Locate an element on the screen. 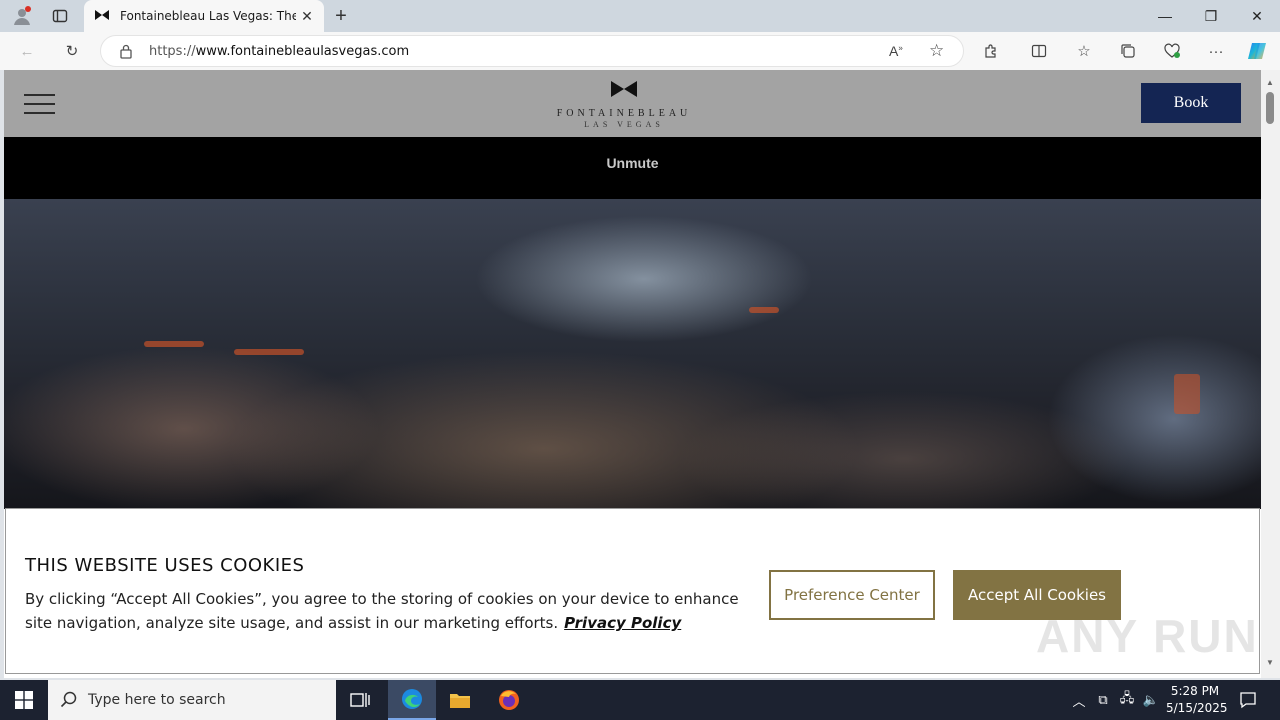 The height and width of the screenshot is (720, 1280). tray-overflow-icon: ︿ is located at coordinates (1079, 700).